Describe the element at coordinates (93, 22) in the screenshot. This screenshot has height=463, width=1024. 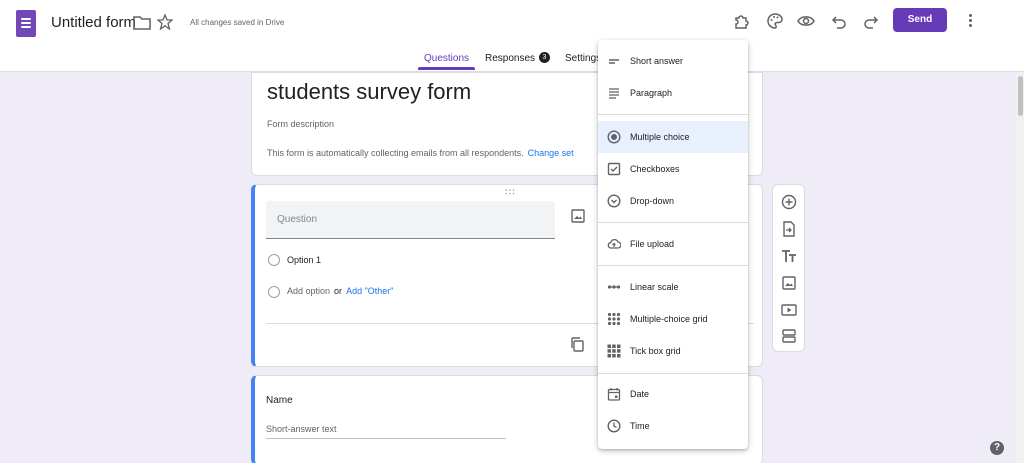
I see `form-title: Untitled form` at that location.